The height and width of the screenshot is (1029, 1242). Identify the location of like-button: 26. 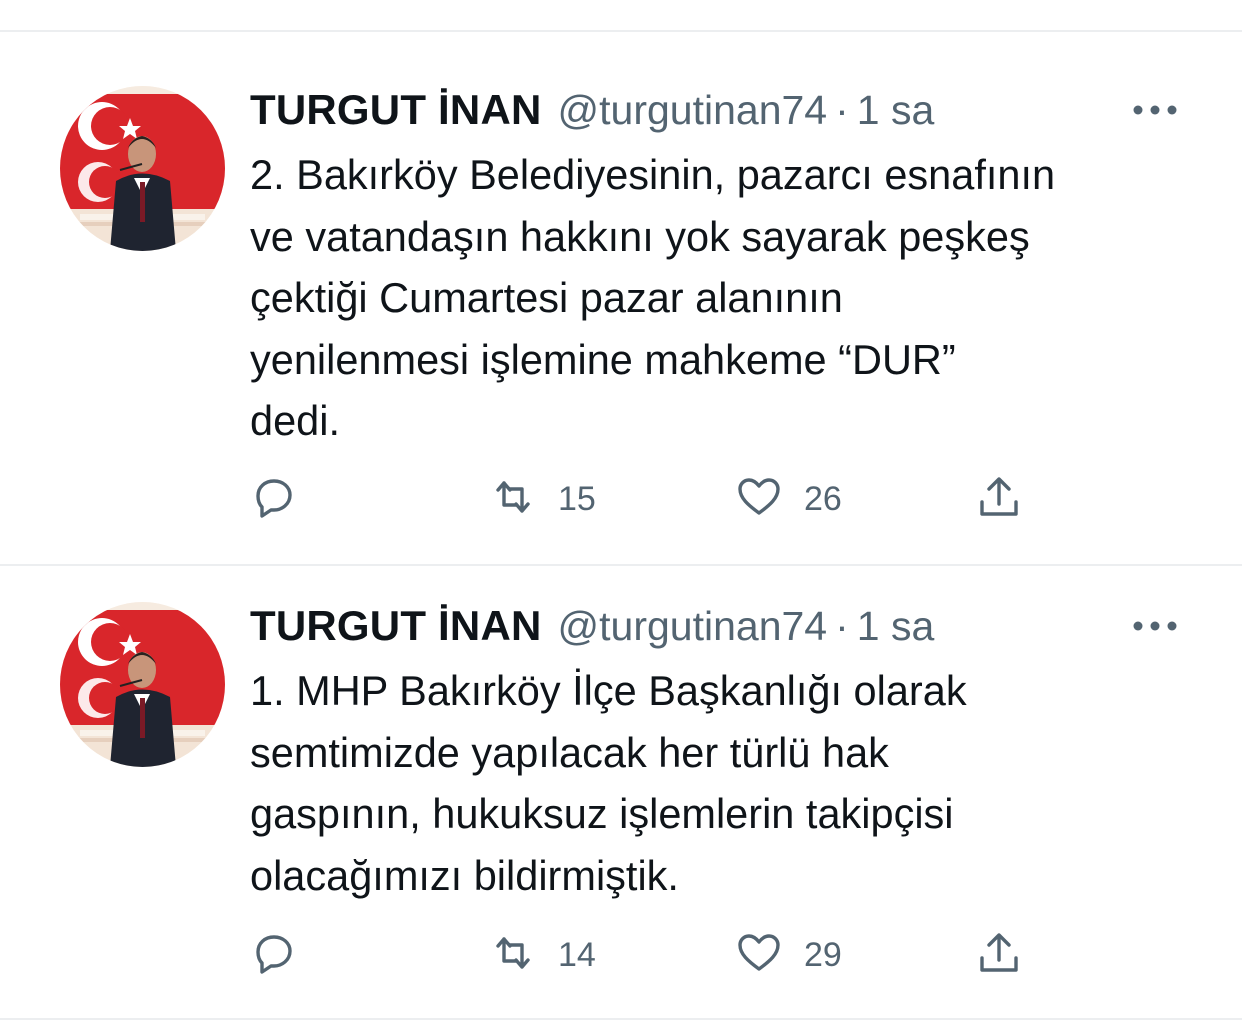
(788, 499).